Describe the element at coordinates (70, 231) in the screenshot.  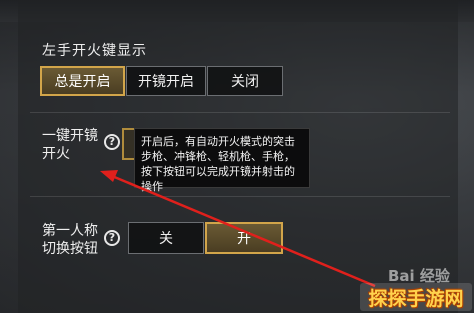
I see `first-person-switch-label-line1: 第一人称` at that location.